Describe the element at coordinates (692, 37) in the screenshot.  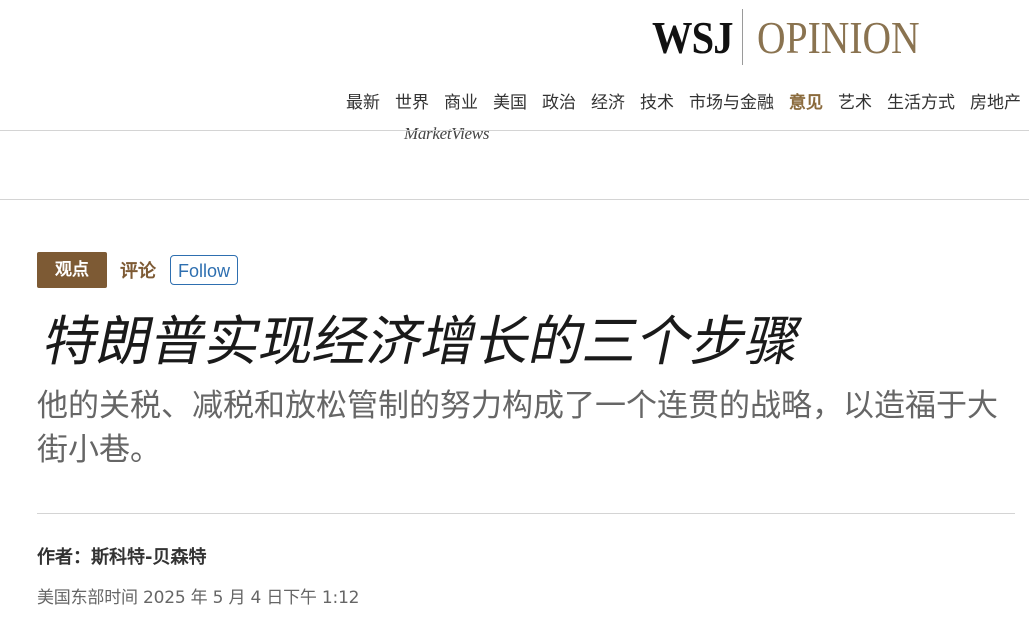
I see `wsj-logo: WSJ` at that location.